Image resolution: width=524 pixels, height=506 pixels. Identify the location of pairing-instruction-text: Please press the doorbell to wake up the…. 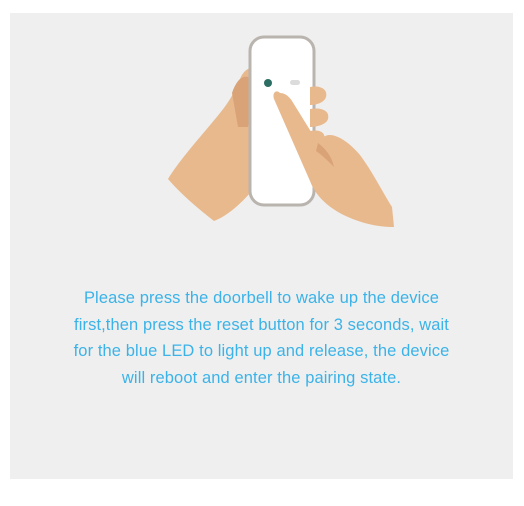
(261, 338).